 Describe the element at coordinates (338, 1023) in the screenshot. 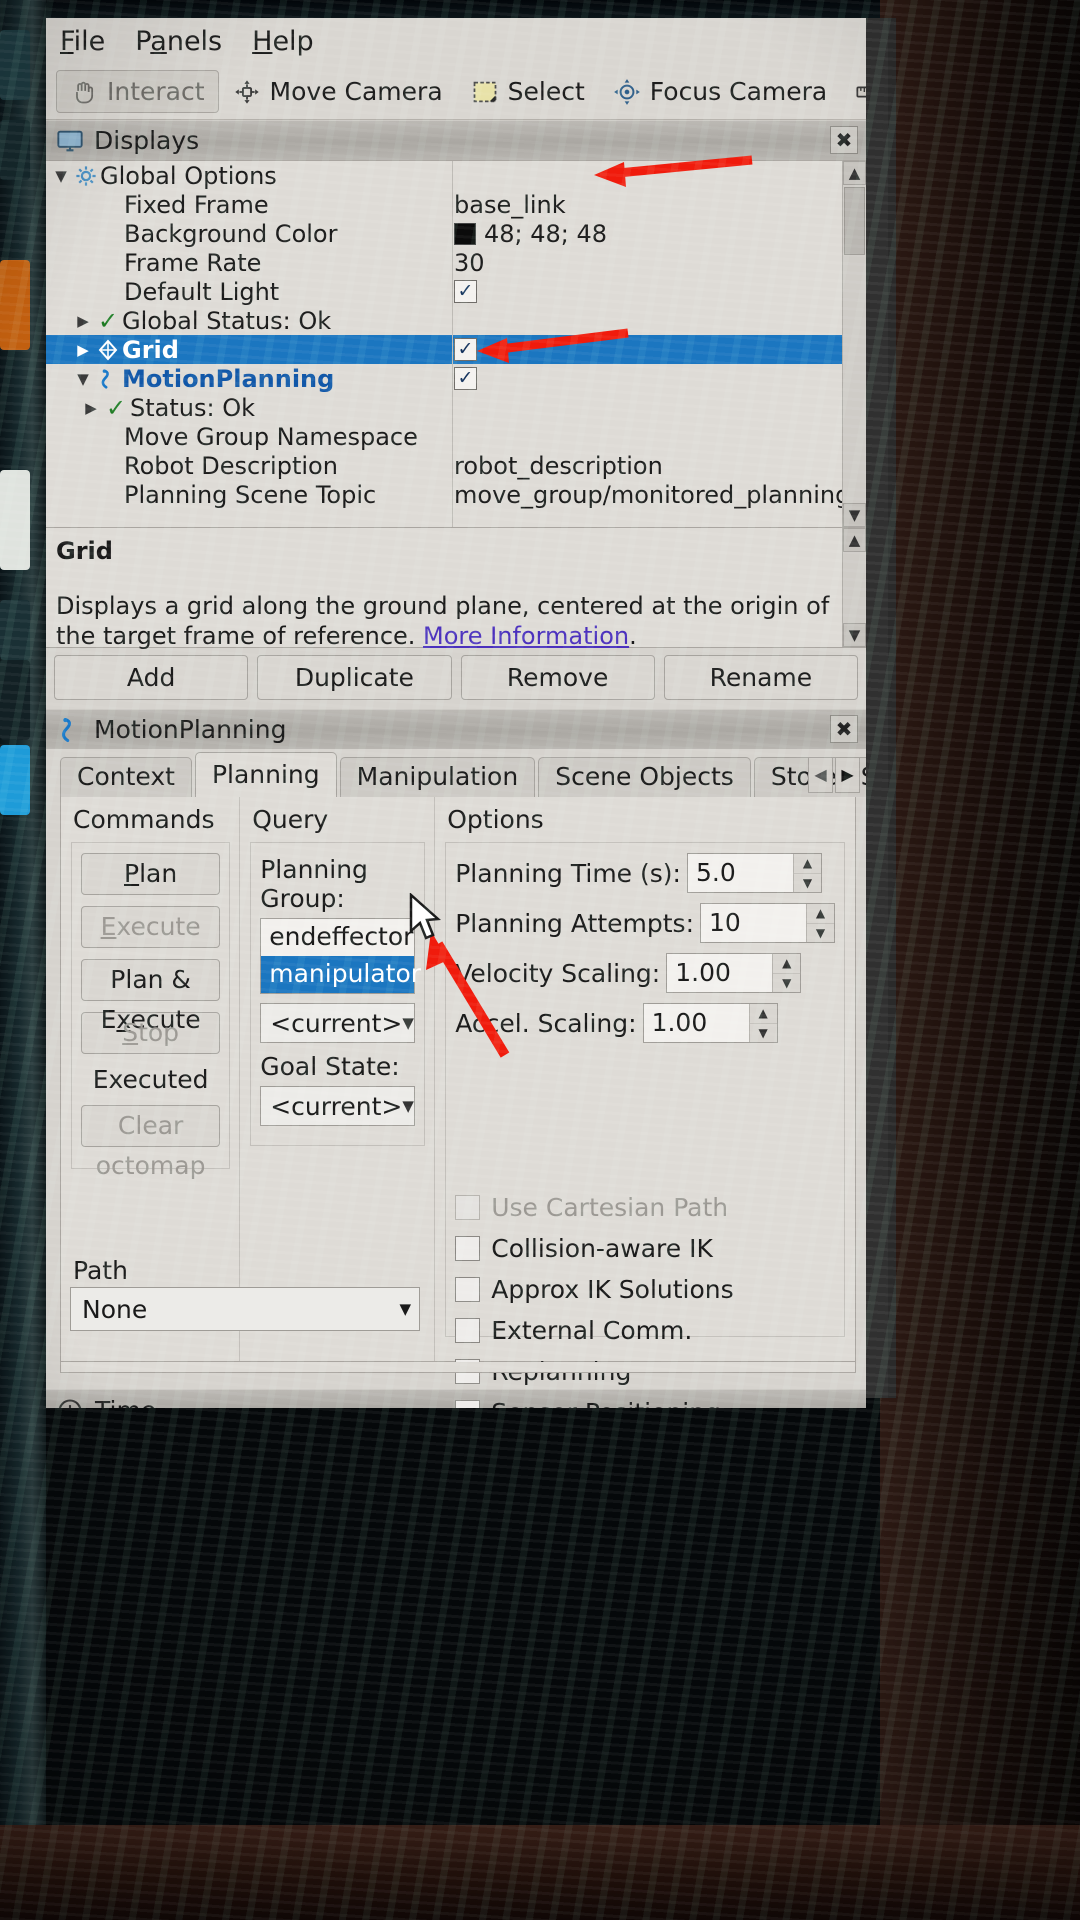

I see `start-state-combo: <current> ▼` at that location.